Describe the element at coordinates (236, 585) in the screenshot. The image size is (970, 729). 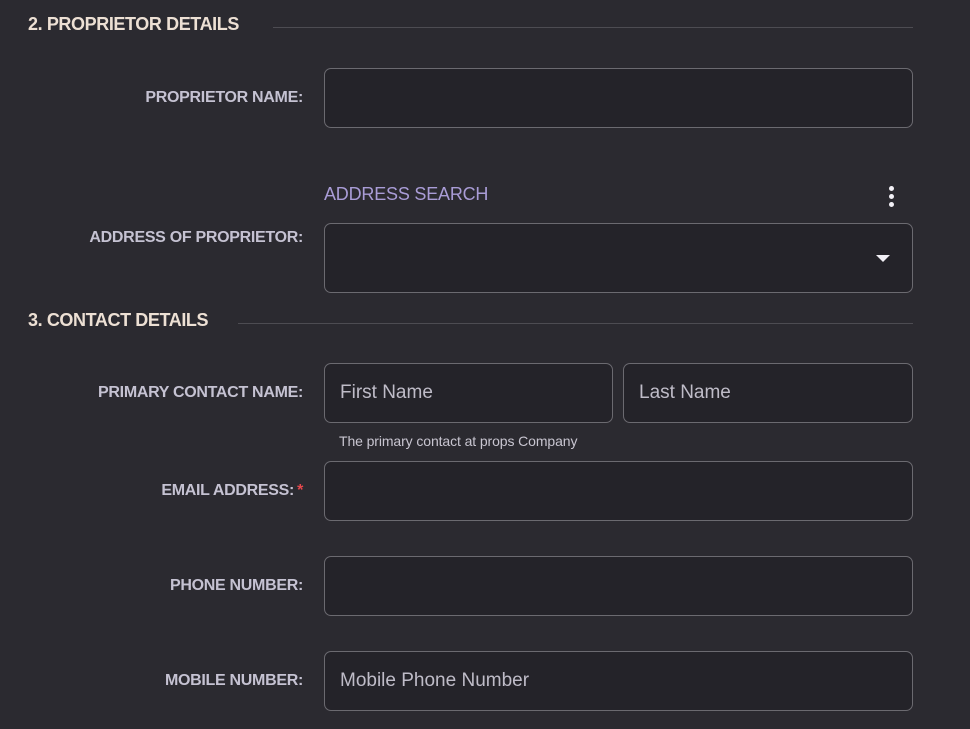
I see `phone-number-label: PHONE NUMBER:` at that location.